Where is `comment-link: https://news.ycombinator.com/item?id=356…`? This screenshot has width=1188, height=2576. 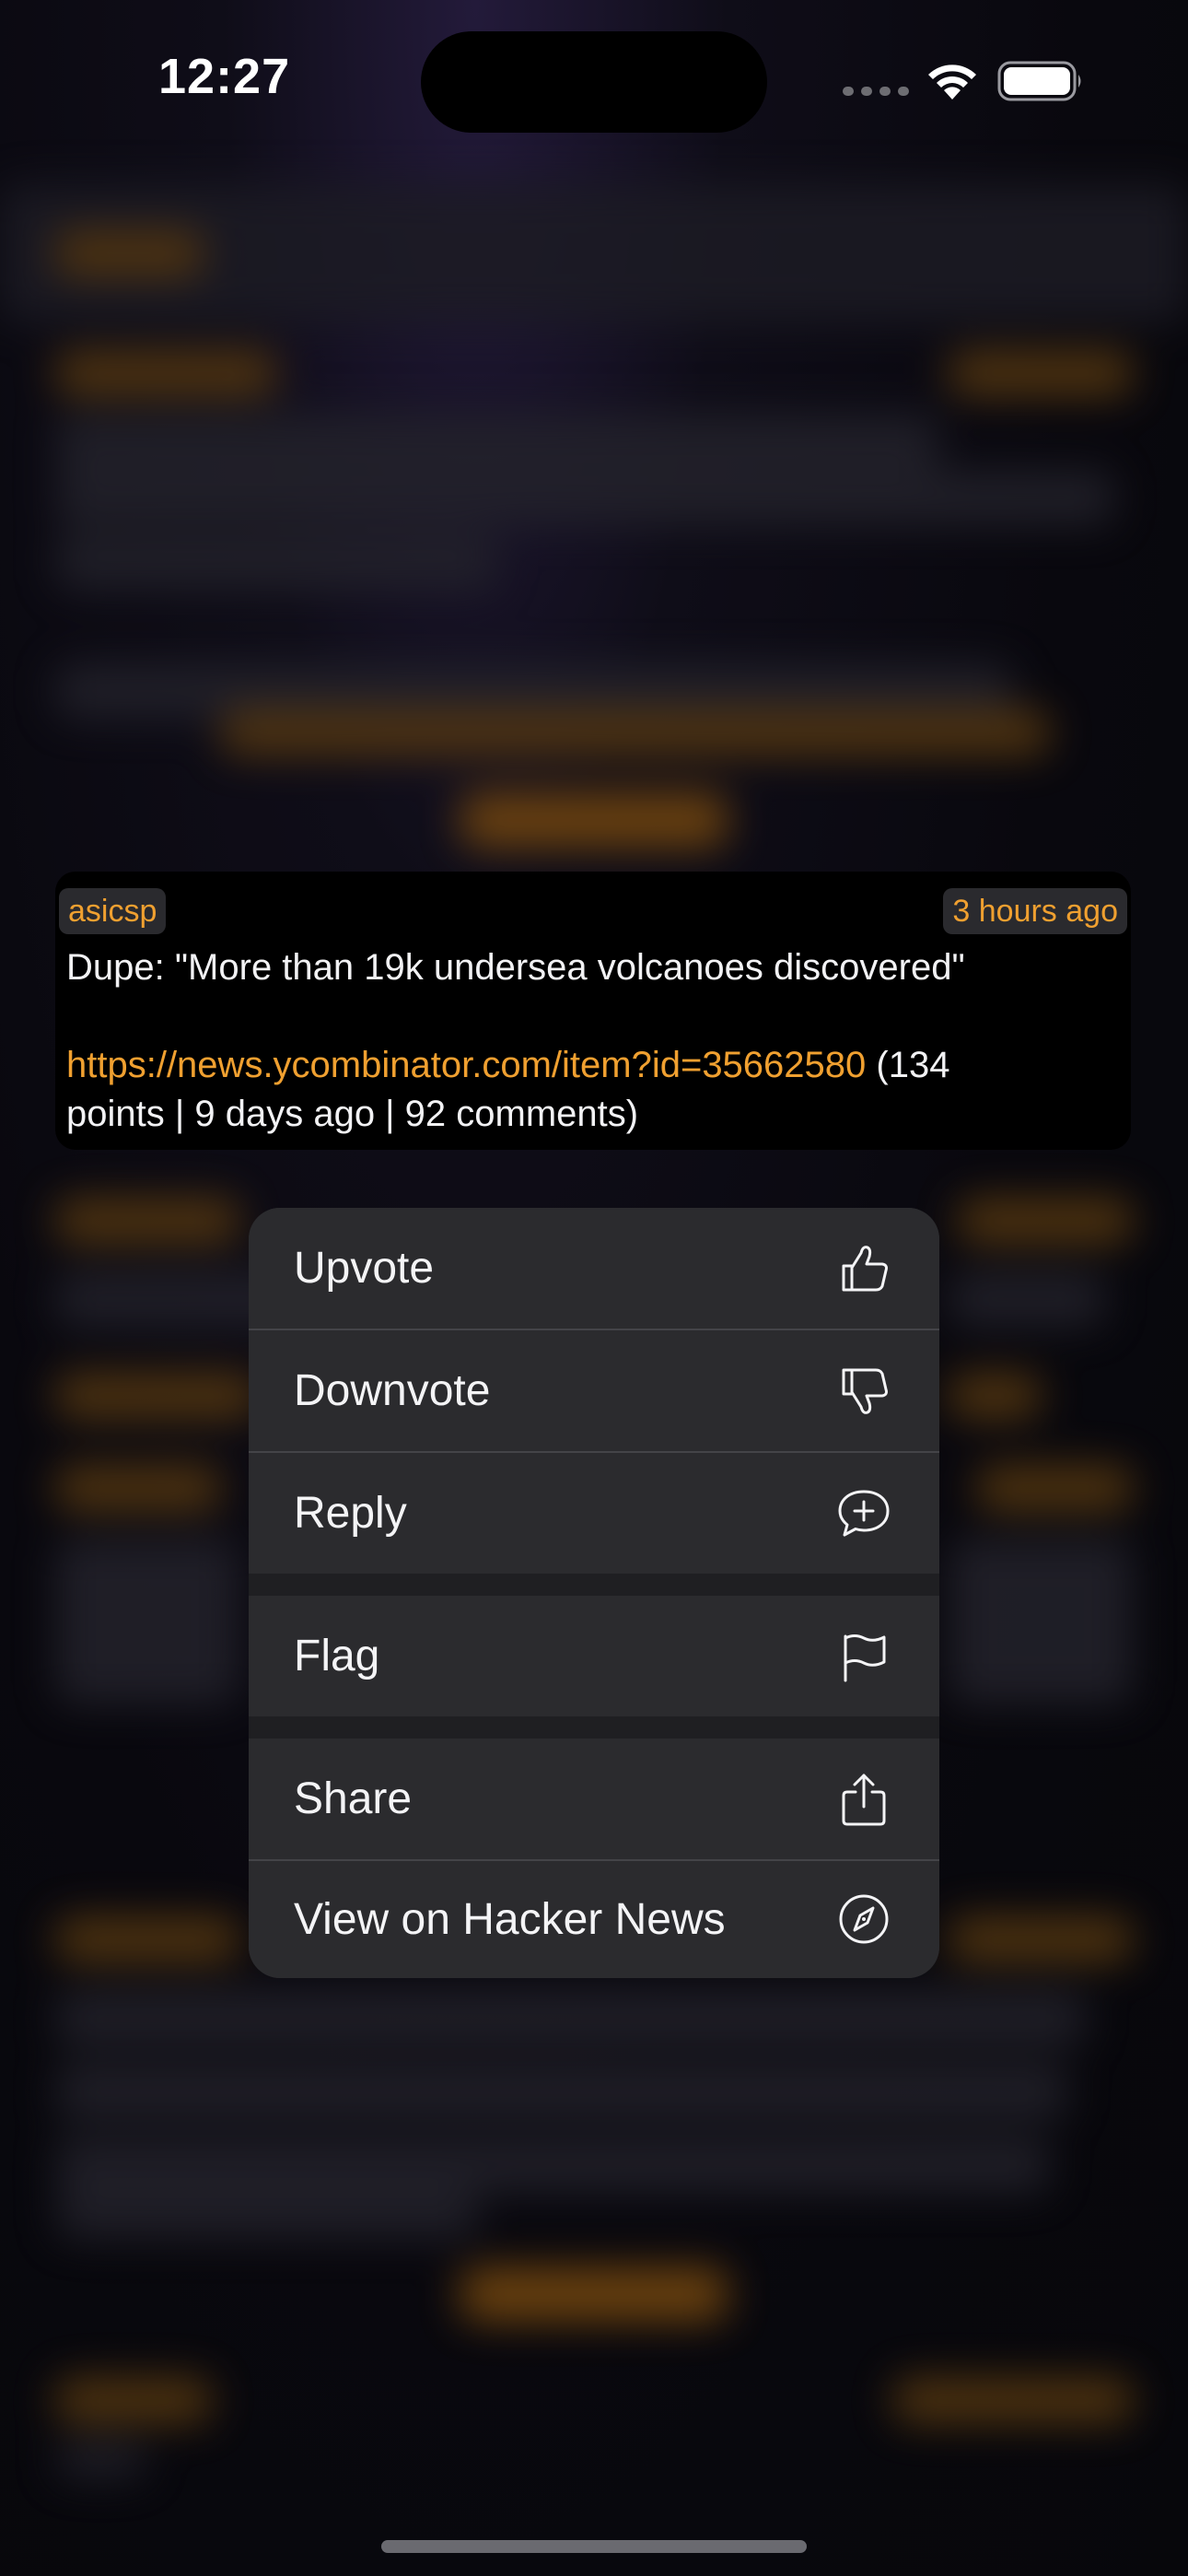 comment-link: https://news.ycombinator.com/item?id=356… is located at coordinates (466, 1065).